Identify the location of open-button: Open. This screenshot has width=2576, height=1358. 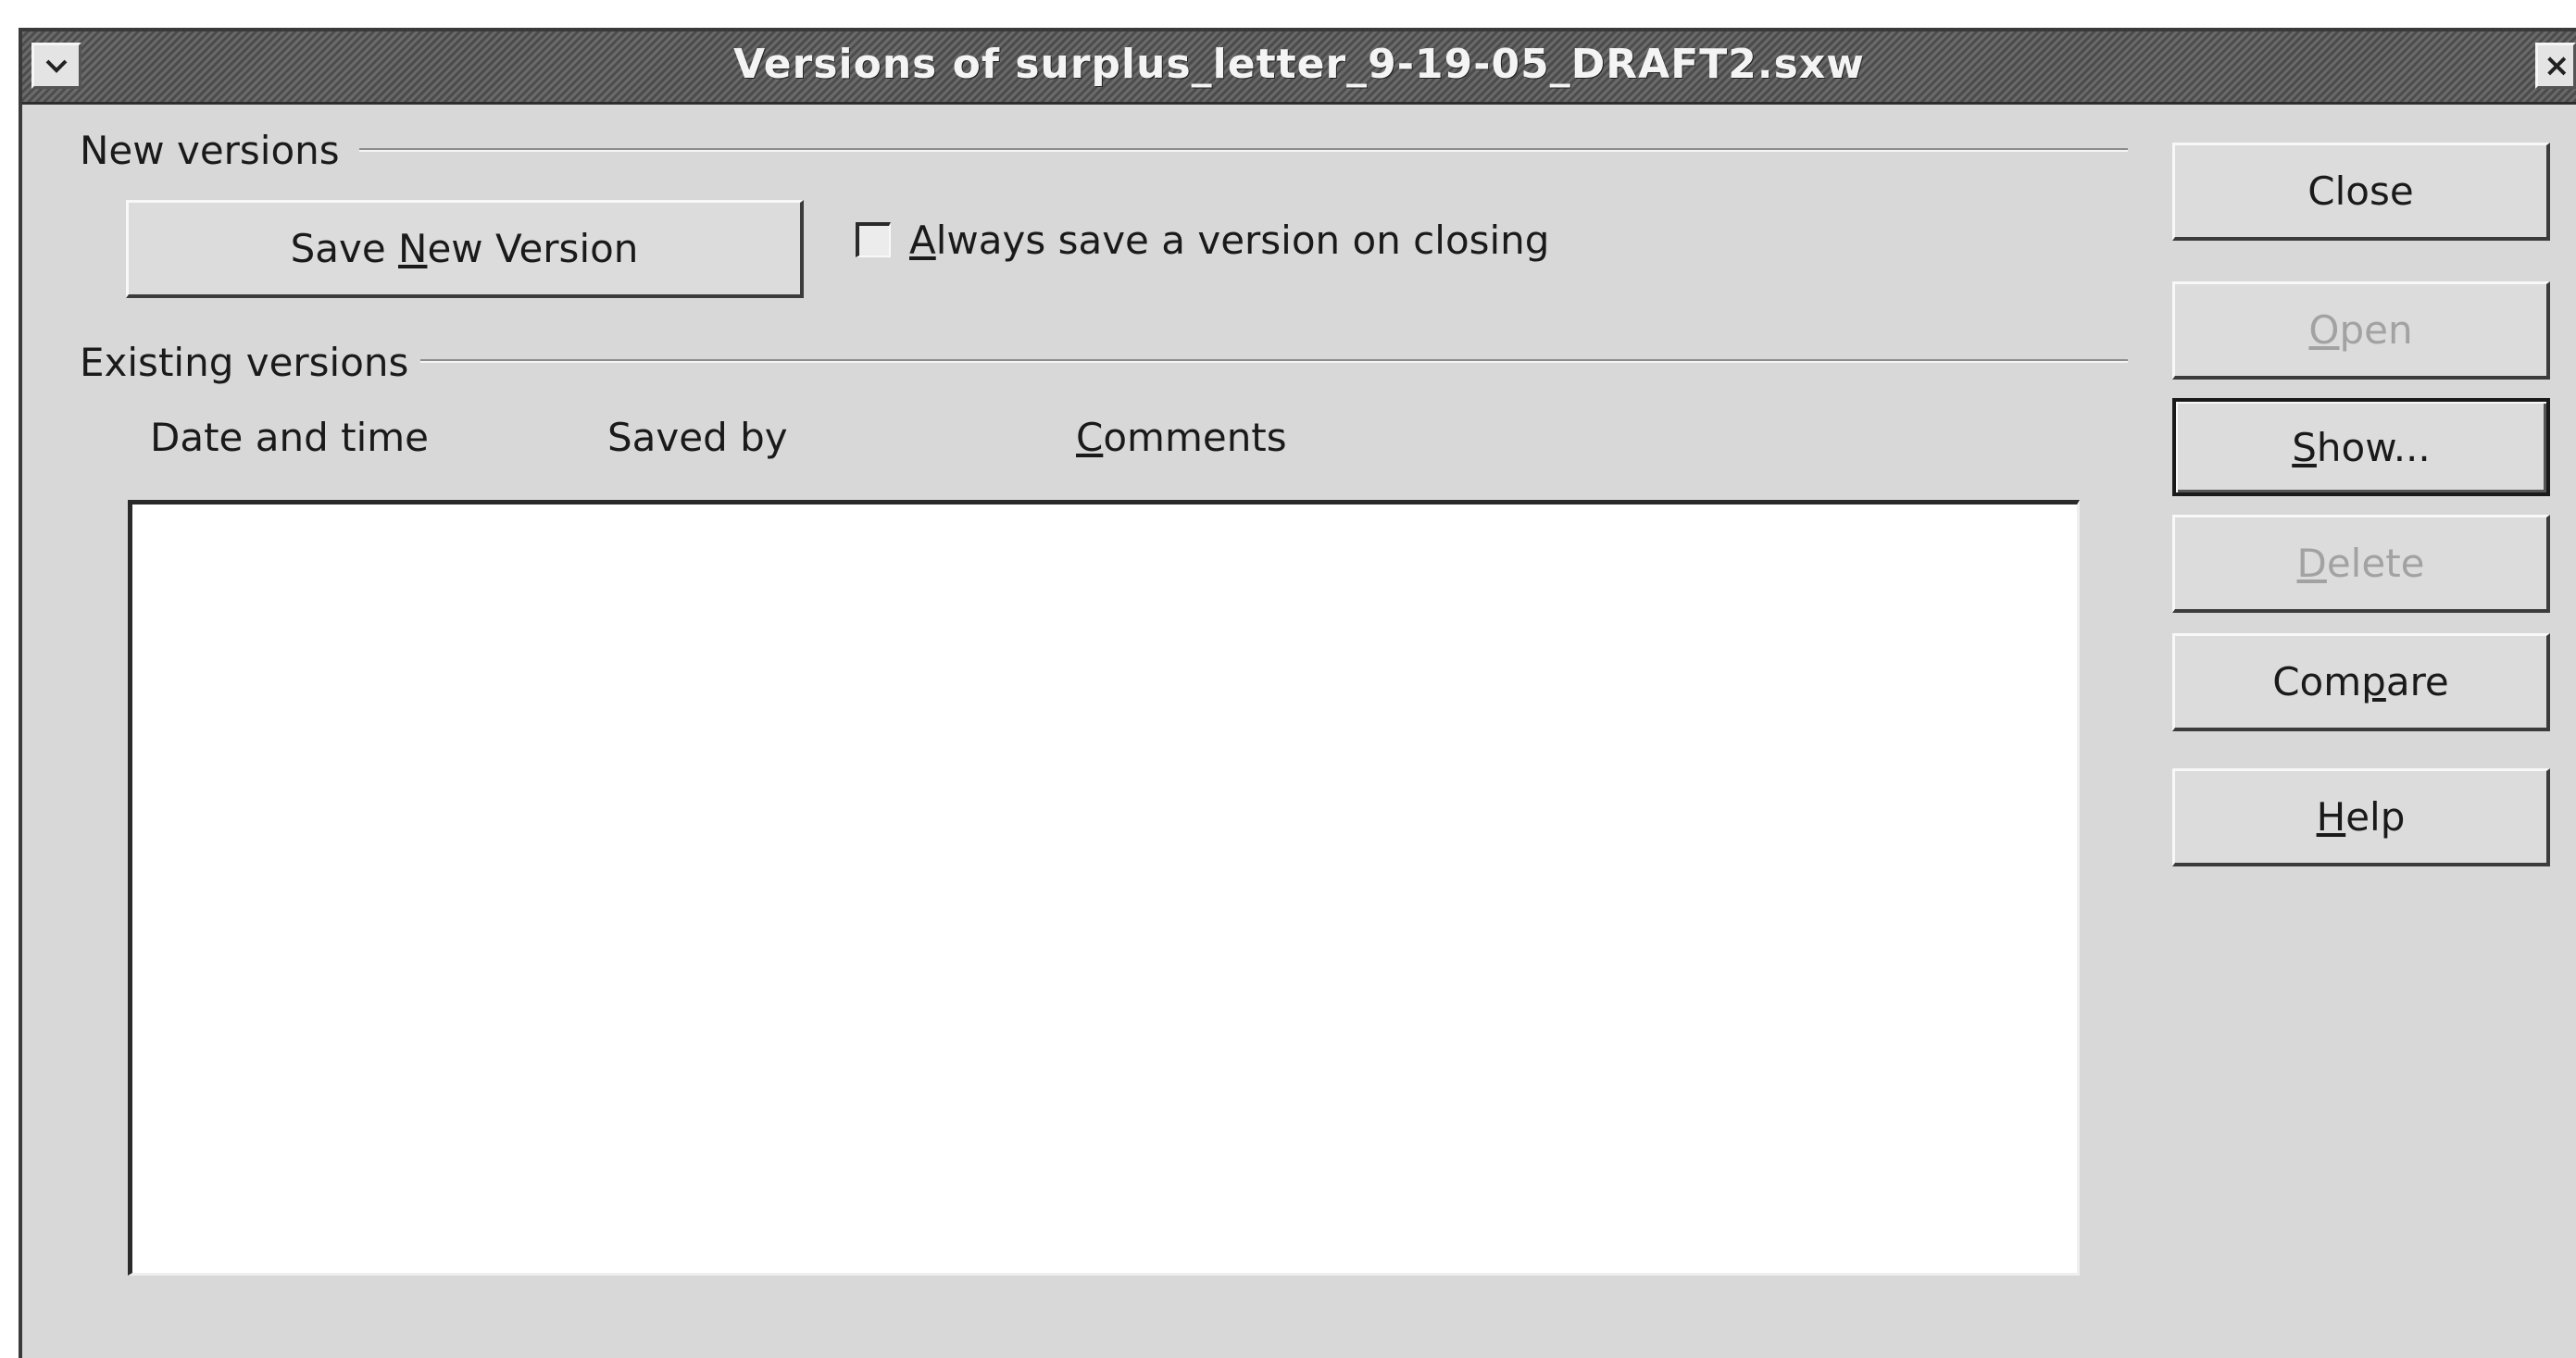
(2361, 330).